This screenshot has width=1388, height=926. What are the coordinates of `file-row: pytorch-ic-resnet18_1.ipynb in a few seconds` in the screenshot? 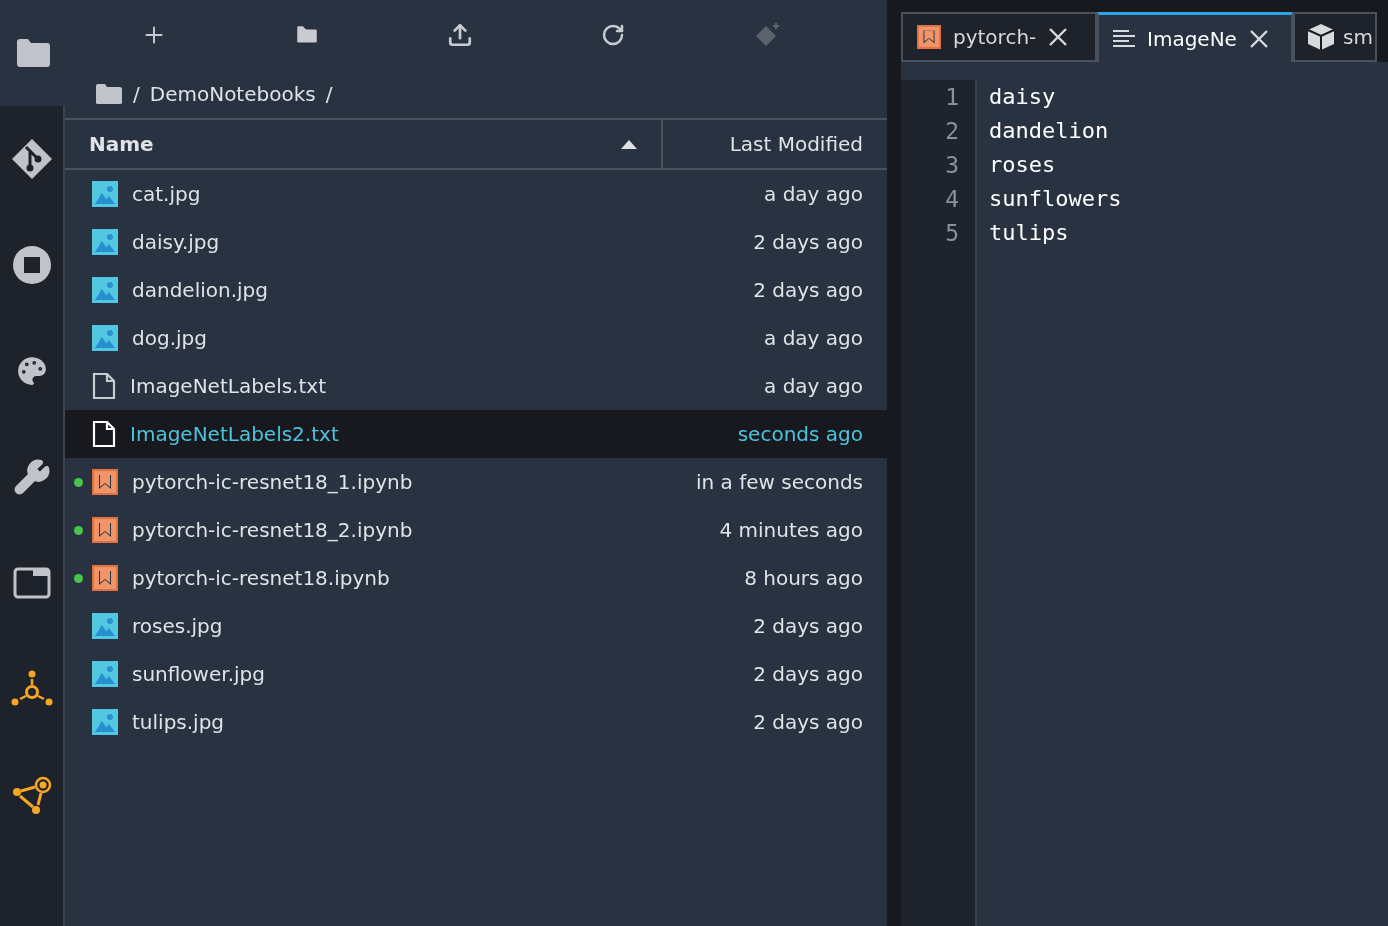 It's located at (476, 482).